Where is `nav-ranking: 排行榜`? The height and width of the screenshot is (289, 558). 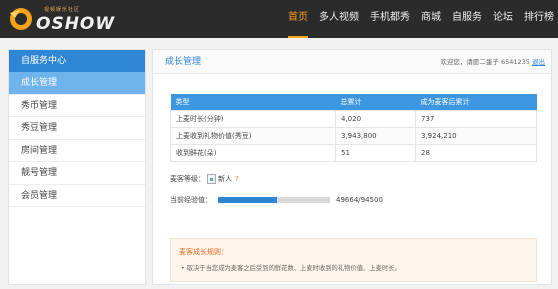 nav-ranking: 排行榜 is located at coordinates (539, 19).